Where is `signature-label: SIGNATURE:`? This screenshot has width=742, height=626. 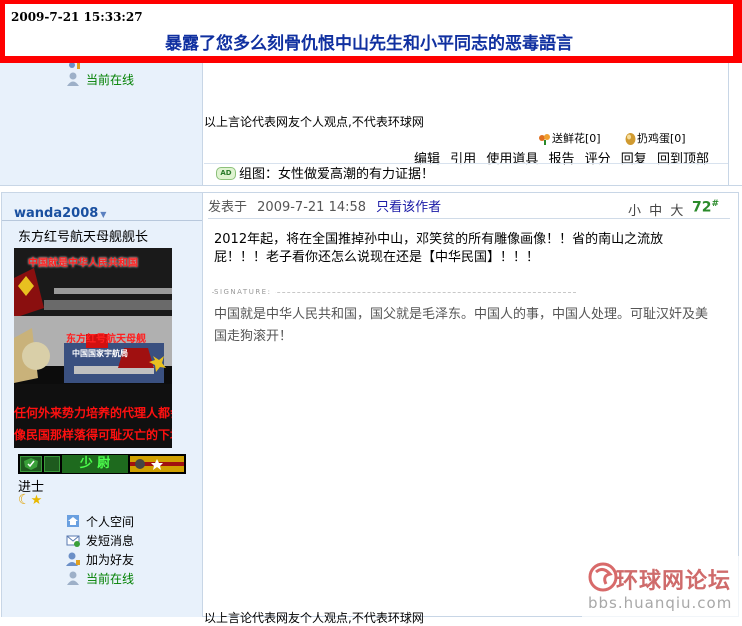 signature-label: SIGNATURE: is located at coordinates (245, 292).